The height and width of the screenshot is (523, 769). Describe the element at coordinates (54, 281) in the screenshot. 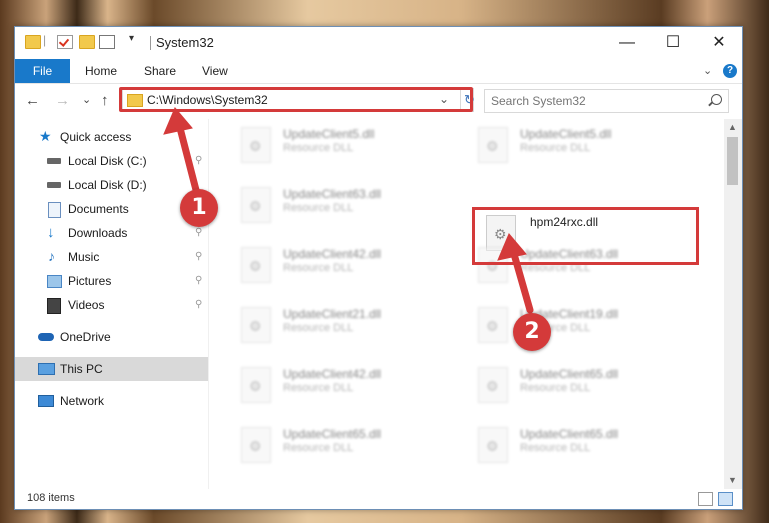

I see `pictures-icon` at that location.